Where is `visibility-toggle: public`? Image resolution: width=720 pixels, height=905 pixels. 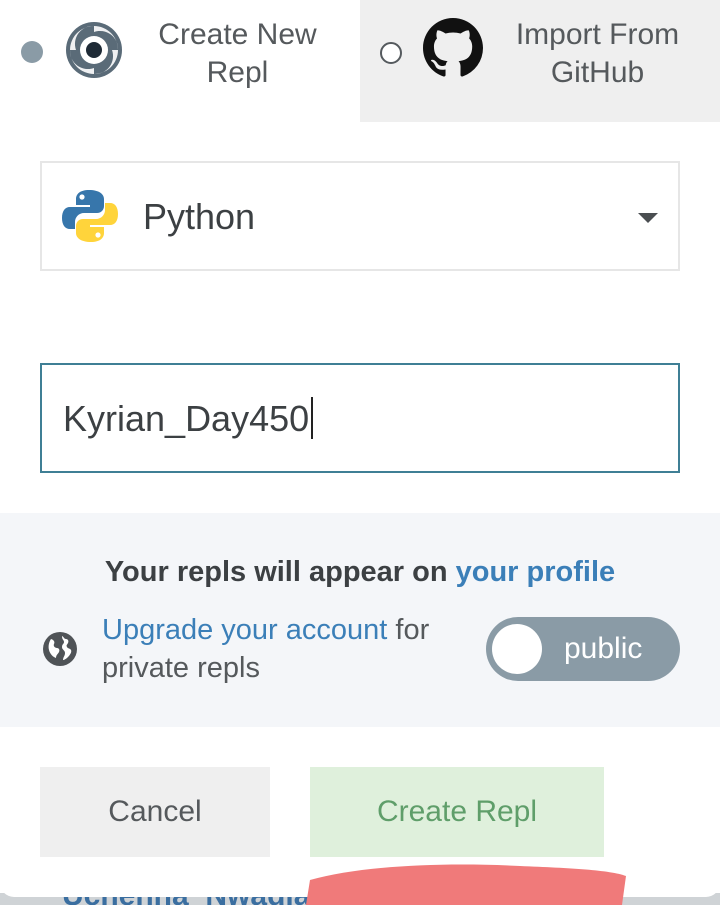 visibility-toggle: public is located at coordinates (583, 649).